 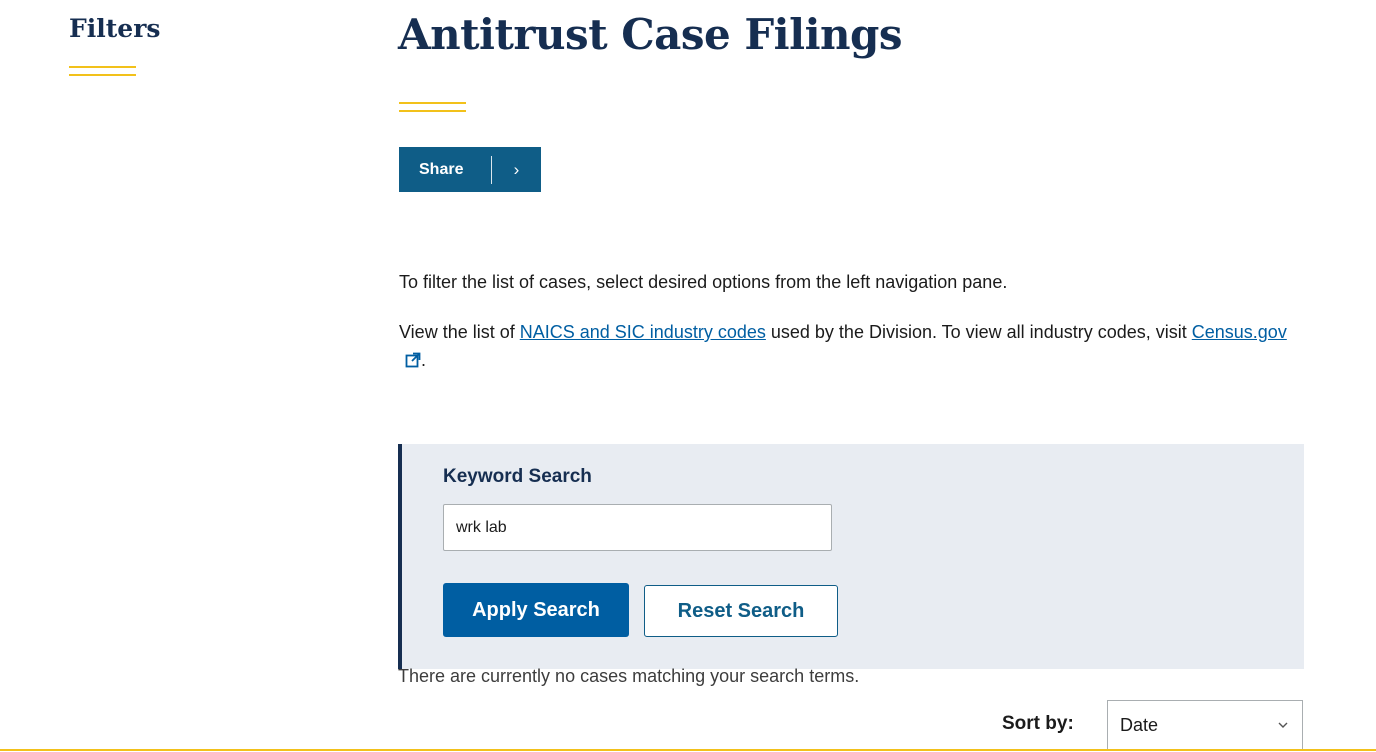 I want to click on share-button-label: Share, so click(x=441, y=169).